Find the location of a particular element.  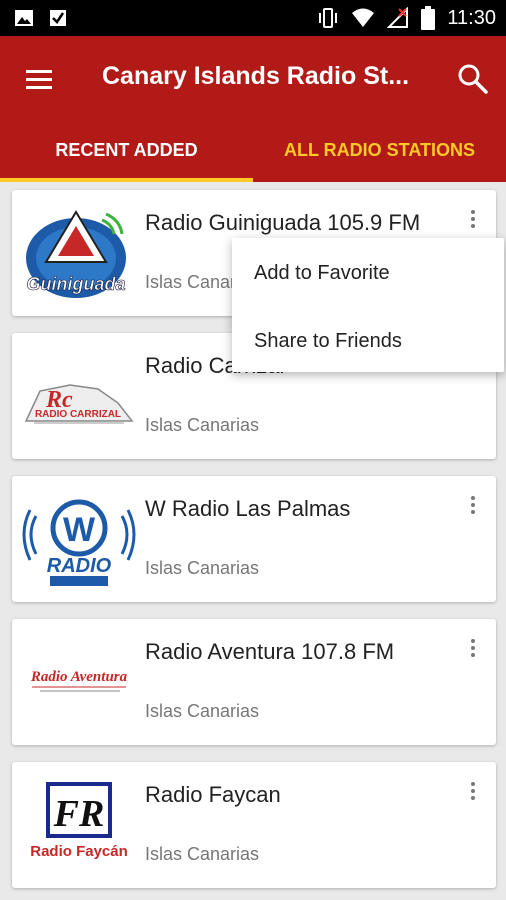

svg-text: Radio Faycán is located at coordinates (79, 851).